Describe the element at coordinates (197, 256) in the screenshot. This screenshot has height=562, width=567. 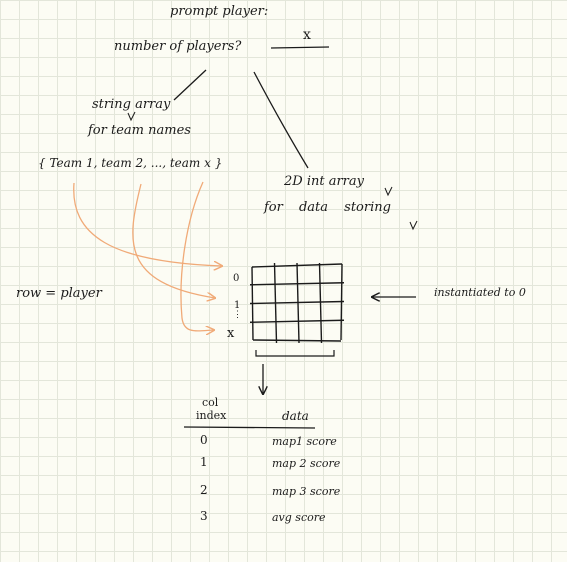
I see `orange-arrow-teamx` at that location.